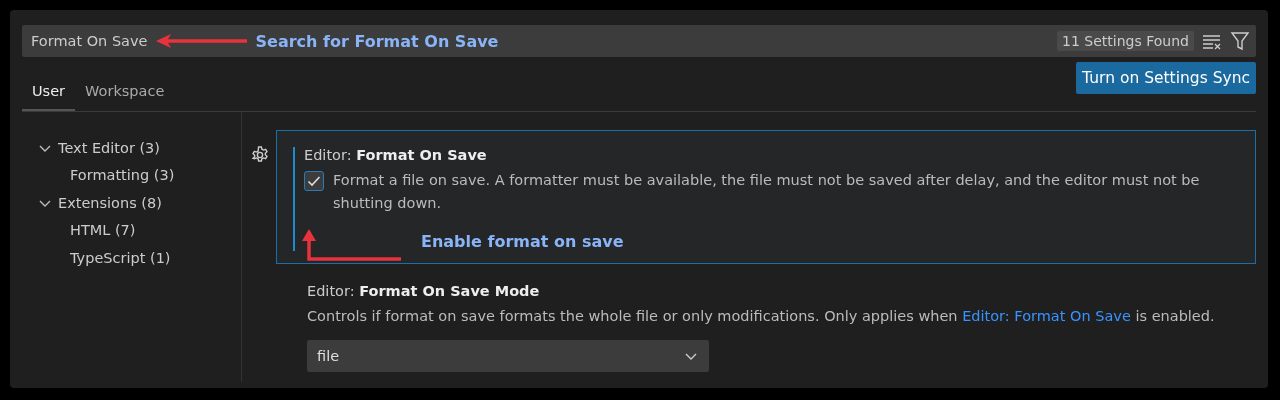 The height and width of the screenshot is (400, 1280). Describe the element at coordinates (1125, 41) in the screenshot. I see `results-count: 11 Settings Found` at that location.